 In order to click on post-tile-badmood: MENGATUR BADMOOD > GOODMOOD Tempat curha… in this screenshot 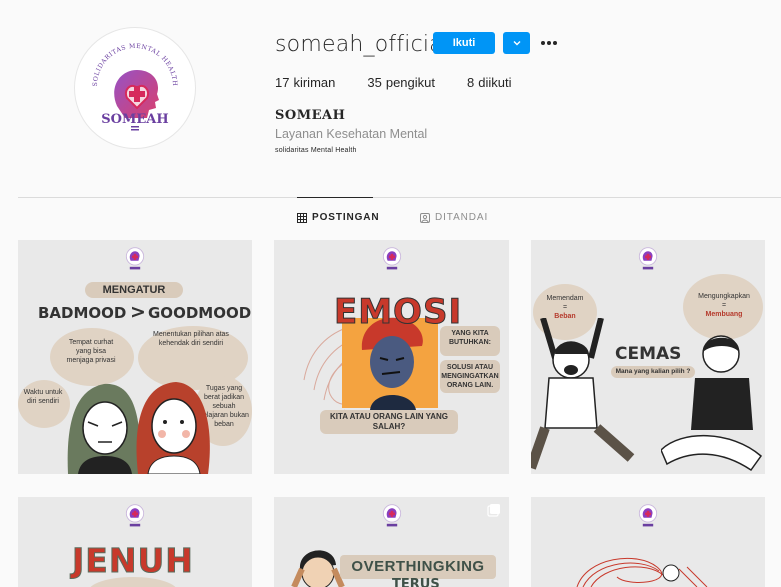, I will do `click(135, 357)`.